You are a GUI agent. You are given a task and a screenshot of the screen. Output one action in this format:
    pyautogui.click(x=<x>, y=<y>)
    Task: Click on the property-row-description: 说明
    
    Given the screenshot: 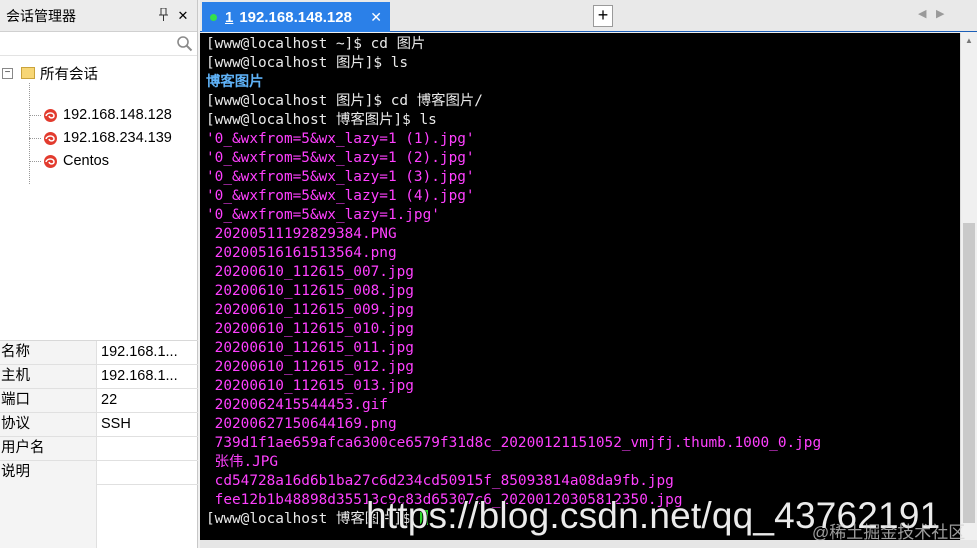 What is the action you would take?
    pyautogui.click(x=99, y=473)
    